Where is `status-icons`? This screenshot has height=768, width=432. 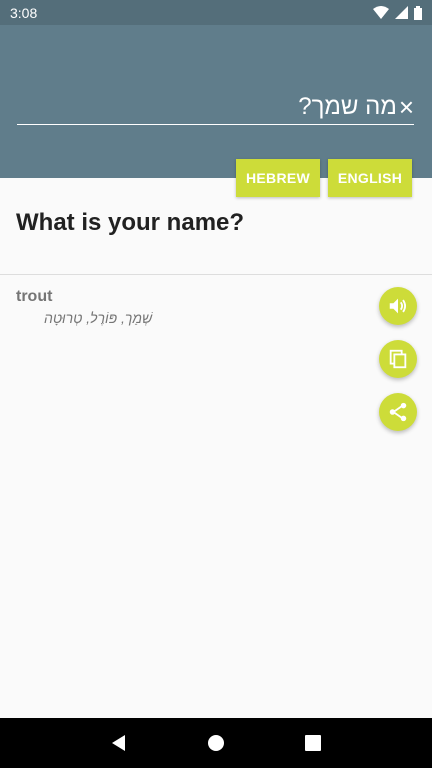
status-icons is located at coordinates (397, 12).